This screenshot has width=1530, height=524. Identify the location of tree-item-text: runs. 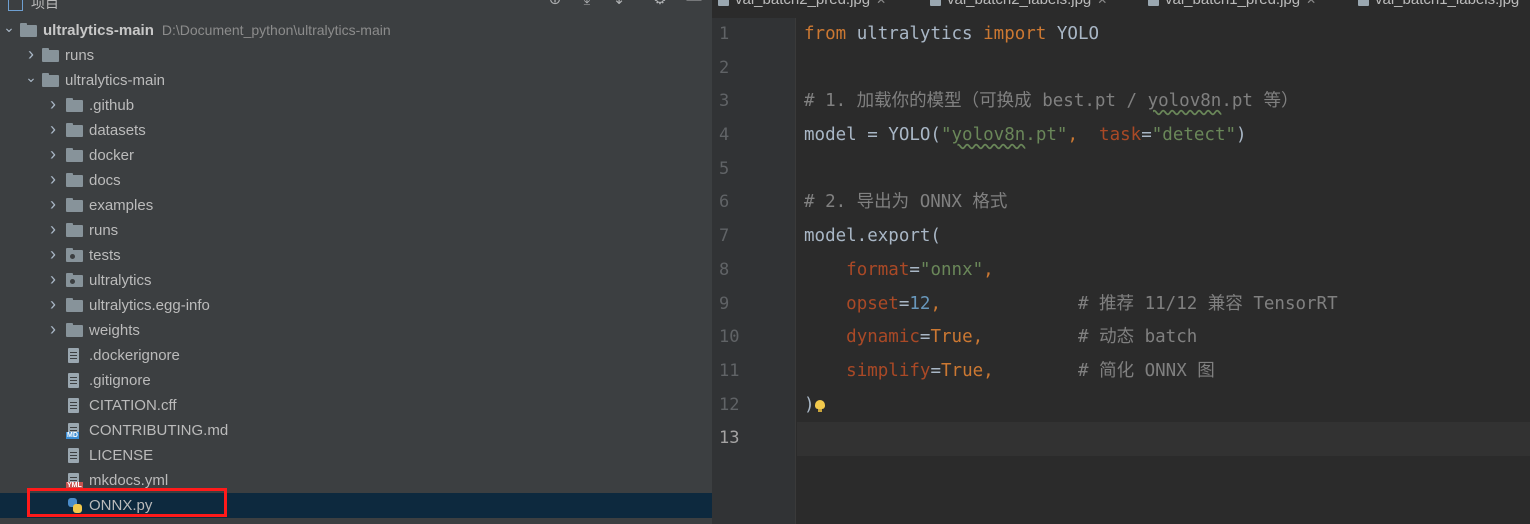
(80, 55).